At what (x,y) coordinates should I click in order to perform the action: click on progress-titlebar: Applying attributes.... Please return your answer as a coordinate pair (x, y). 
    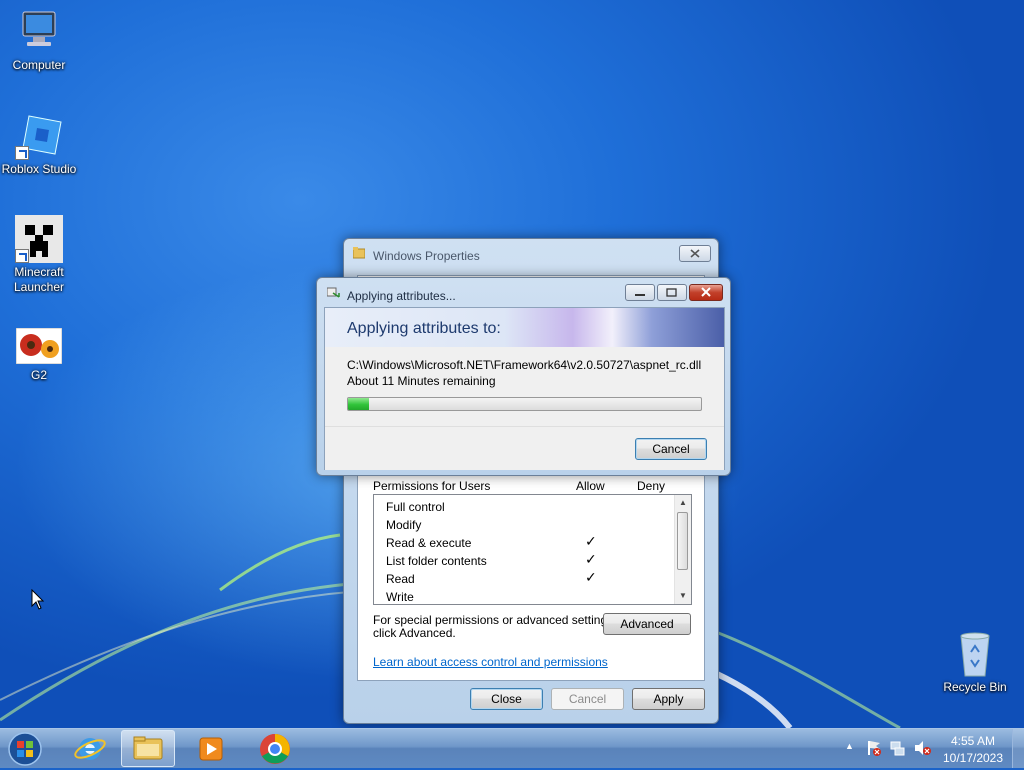
    Looking at the image, I should click on (523, 292).